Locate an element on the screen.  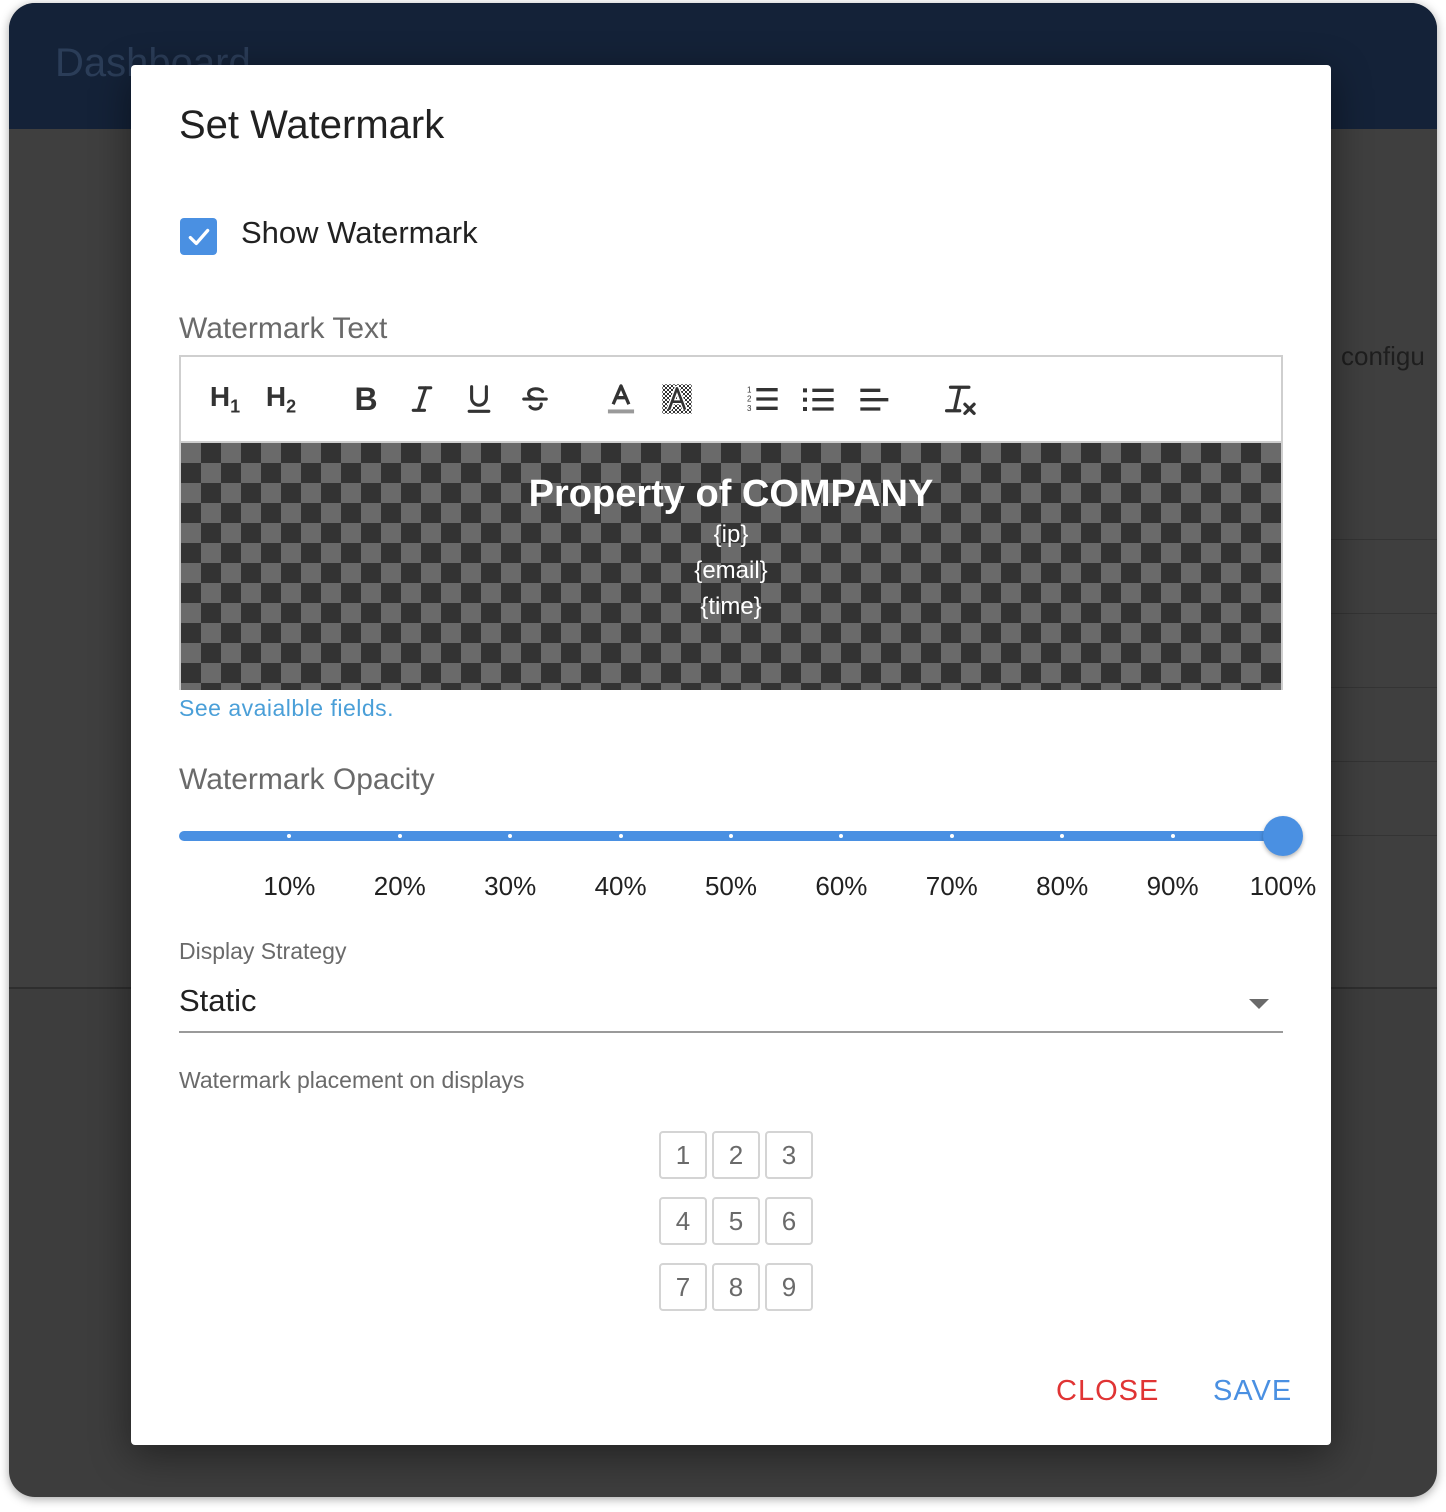
display-strategy-value: Static is located at coordinates (218, 1000).